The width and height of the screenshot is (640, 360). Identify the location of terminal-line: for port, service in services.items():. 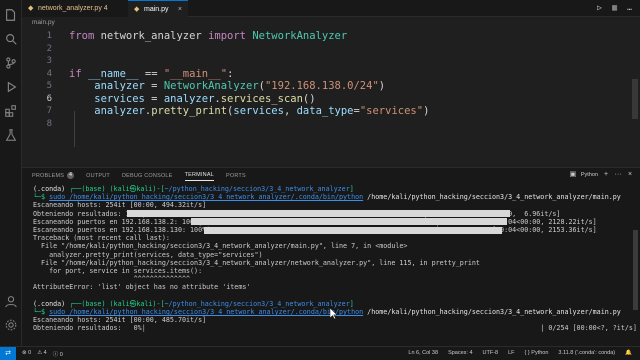
(117, 271).